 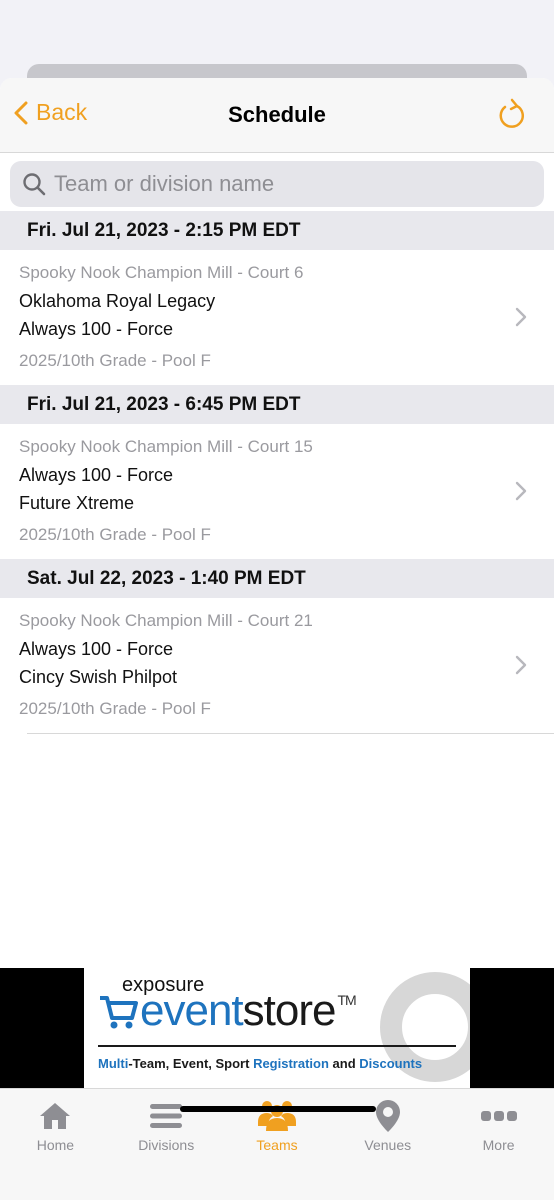 I want to click on house-icon, so click(x=55, y=1116).